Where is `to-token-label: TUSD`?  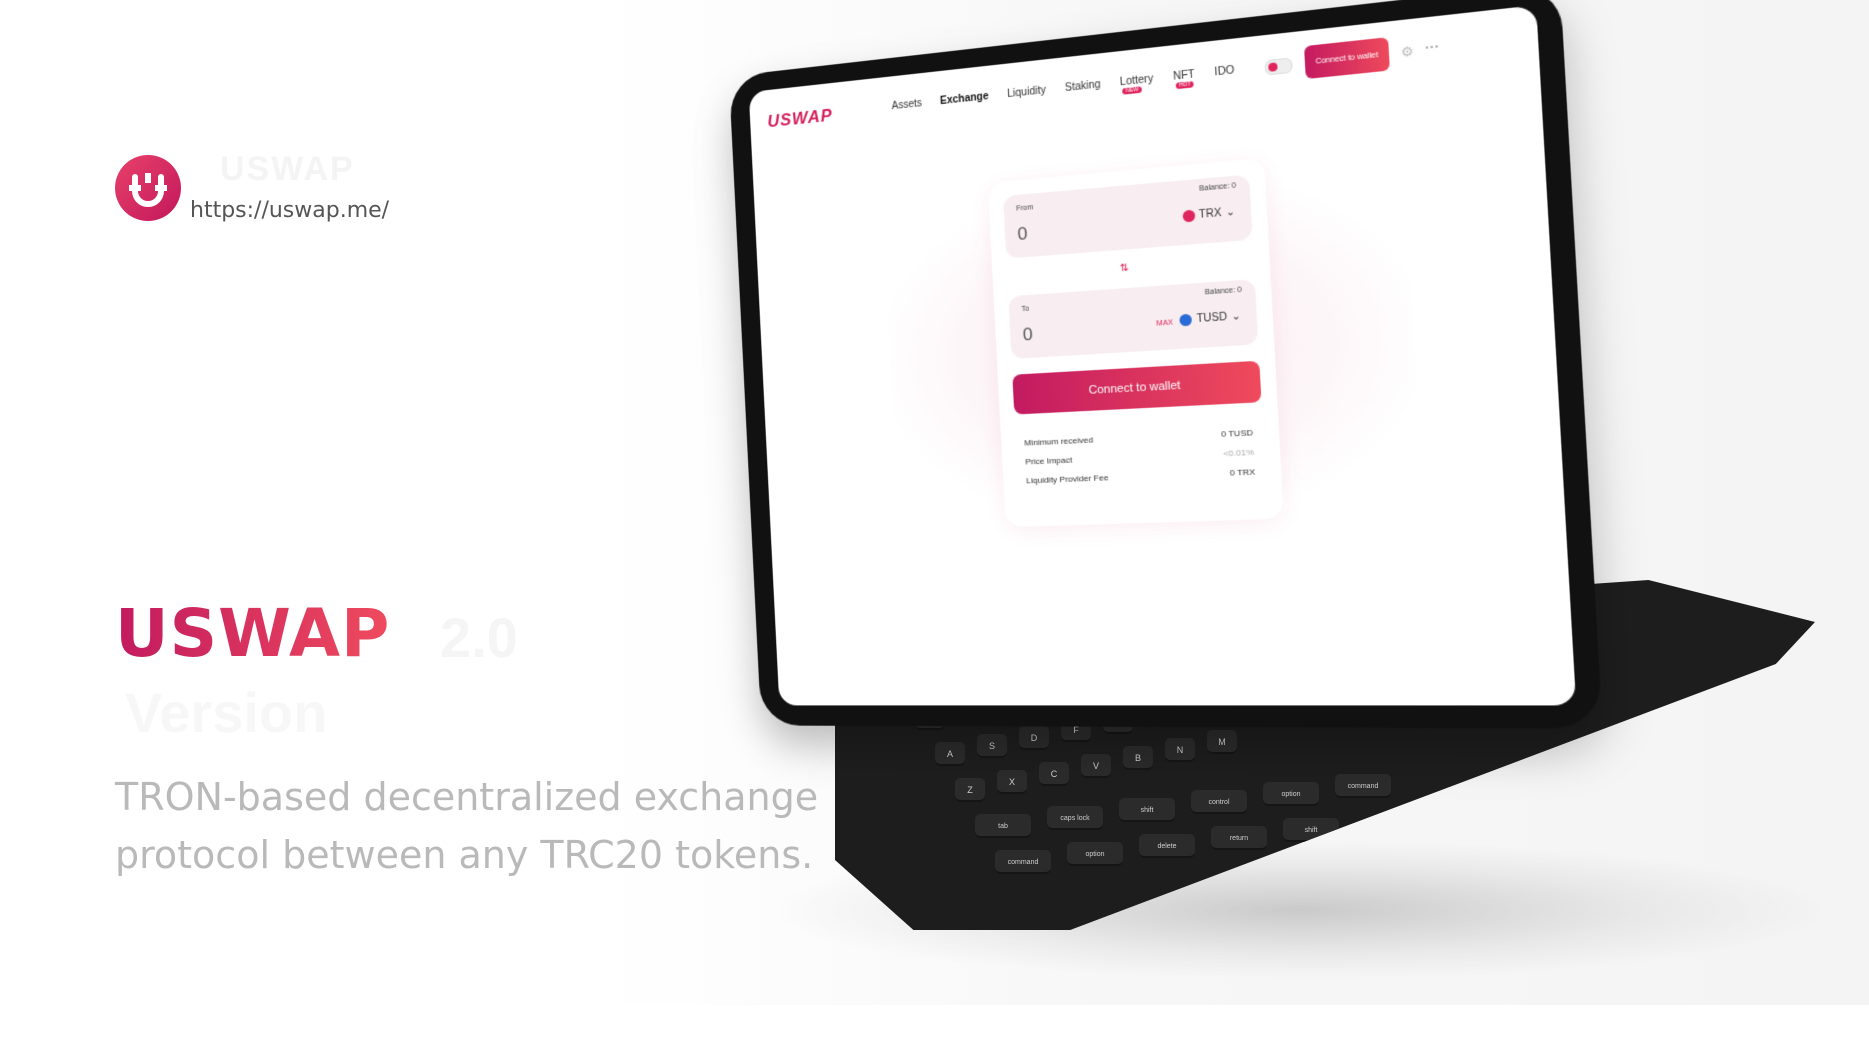
to-token-label: TUSD is located at coordinates (1211, 318).